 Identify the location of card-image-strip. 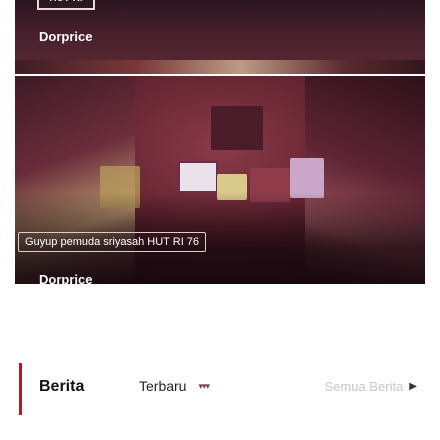
(220, 67).